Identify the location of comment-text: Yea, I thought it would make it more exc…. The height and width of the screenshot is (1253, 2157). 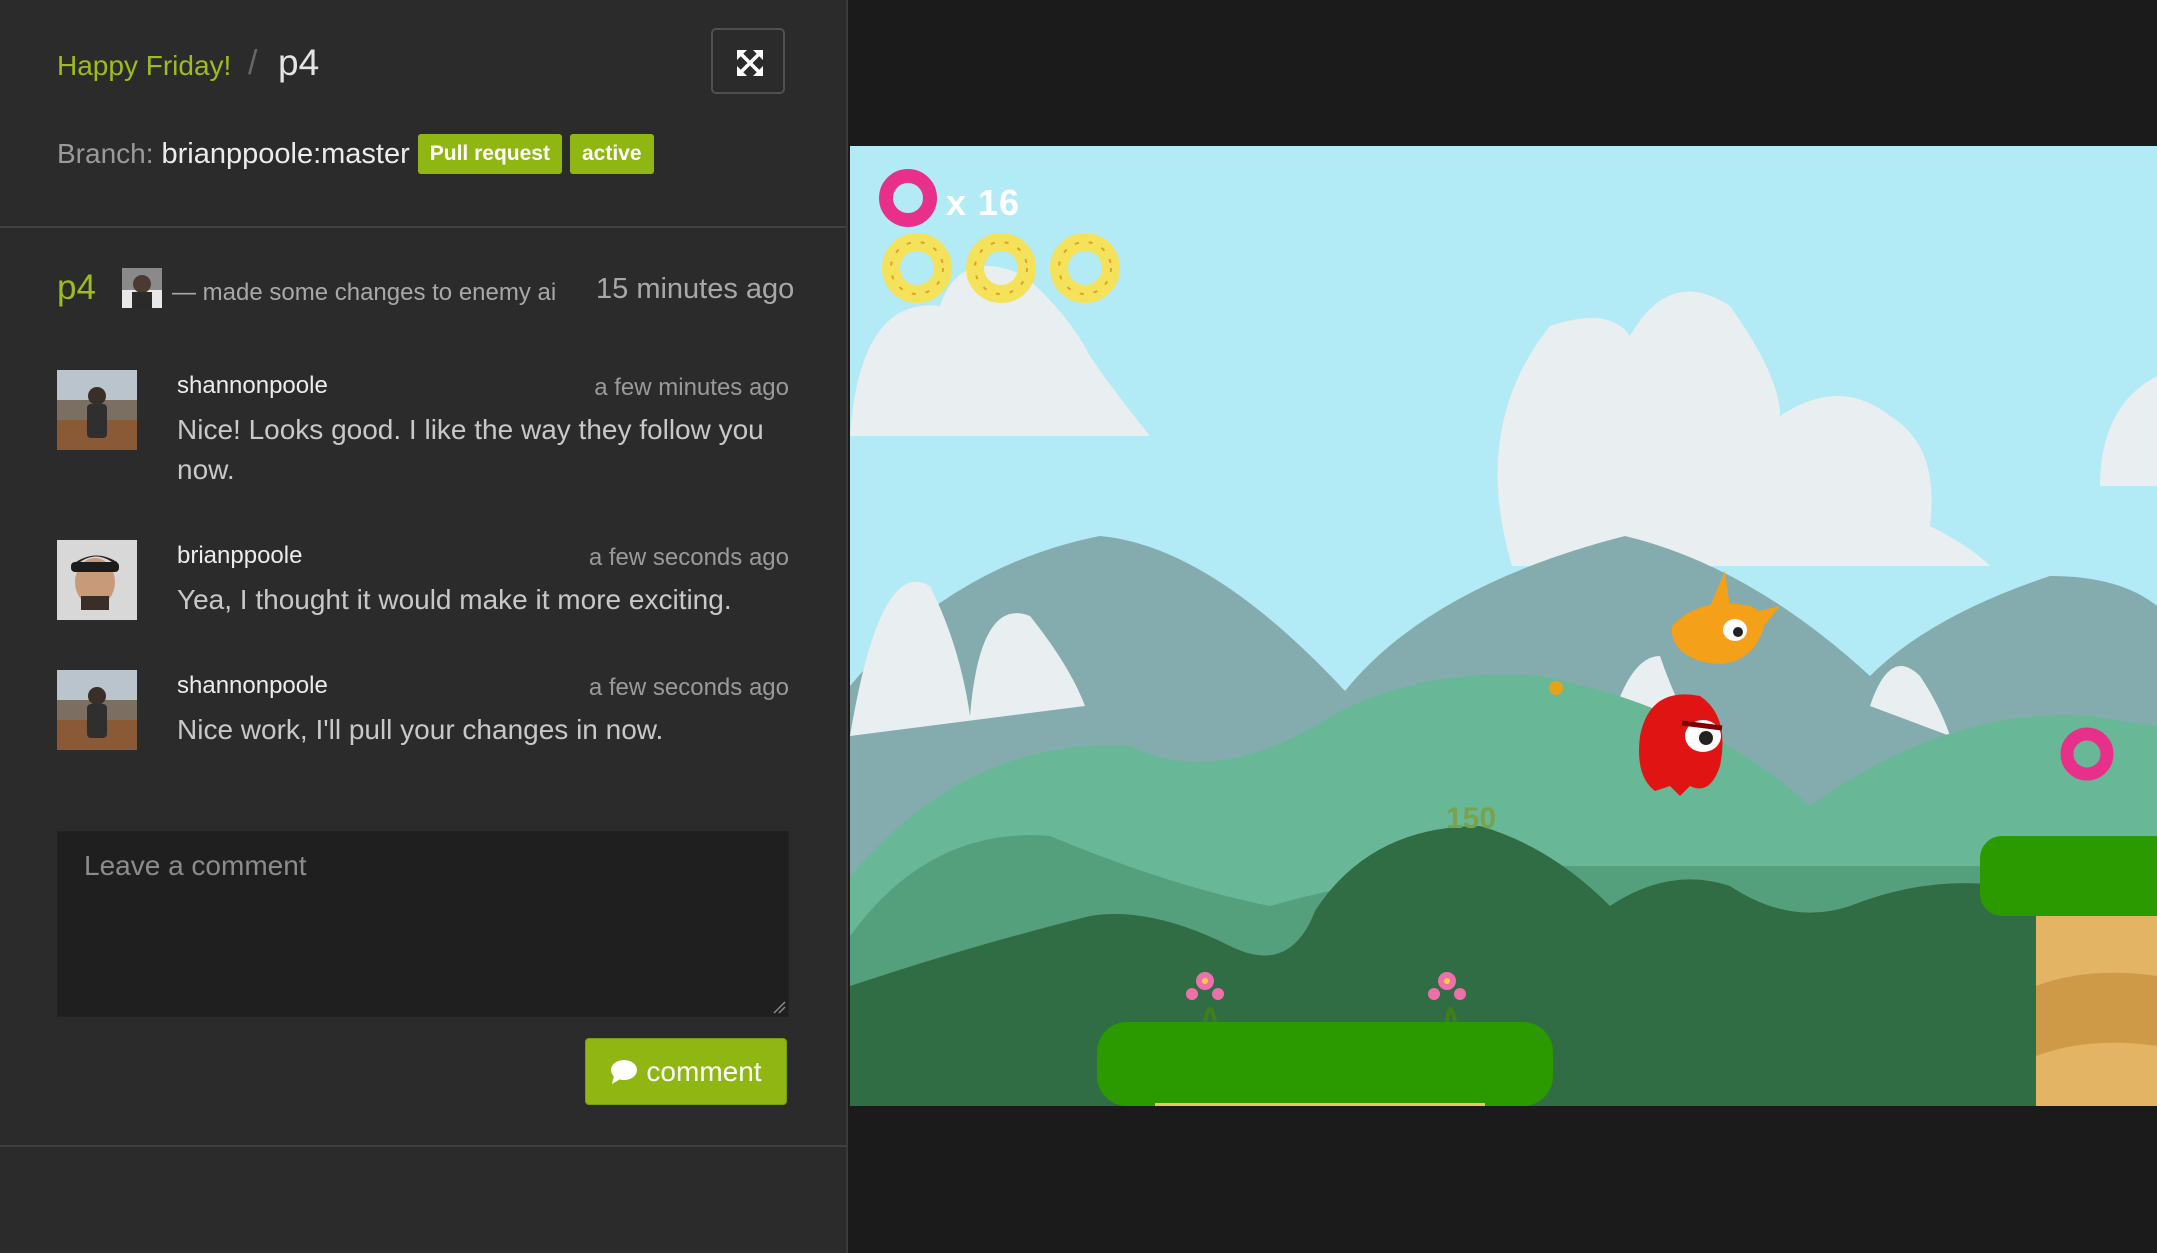
(454, 599).